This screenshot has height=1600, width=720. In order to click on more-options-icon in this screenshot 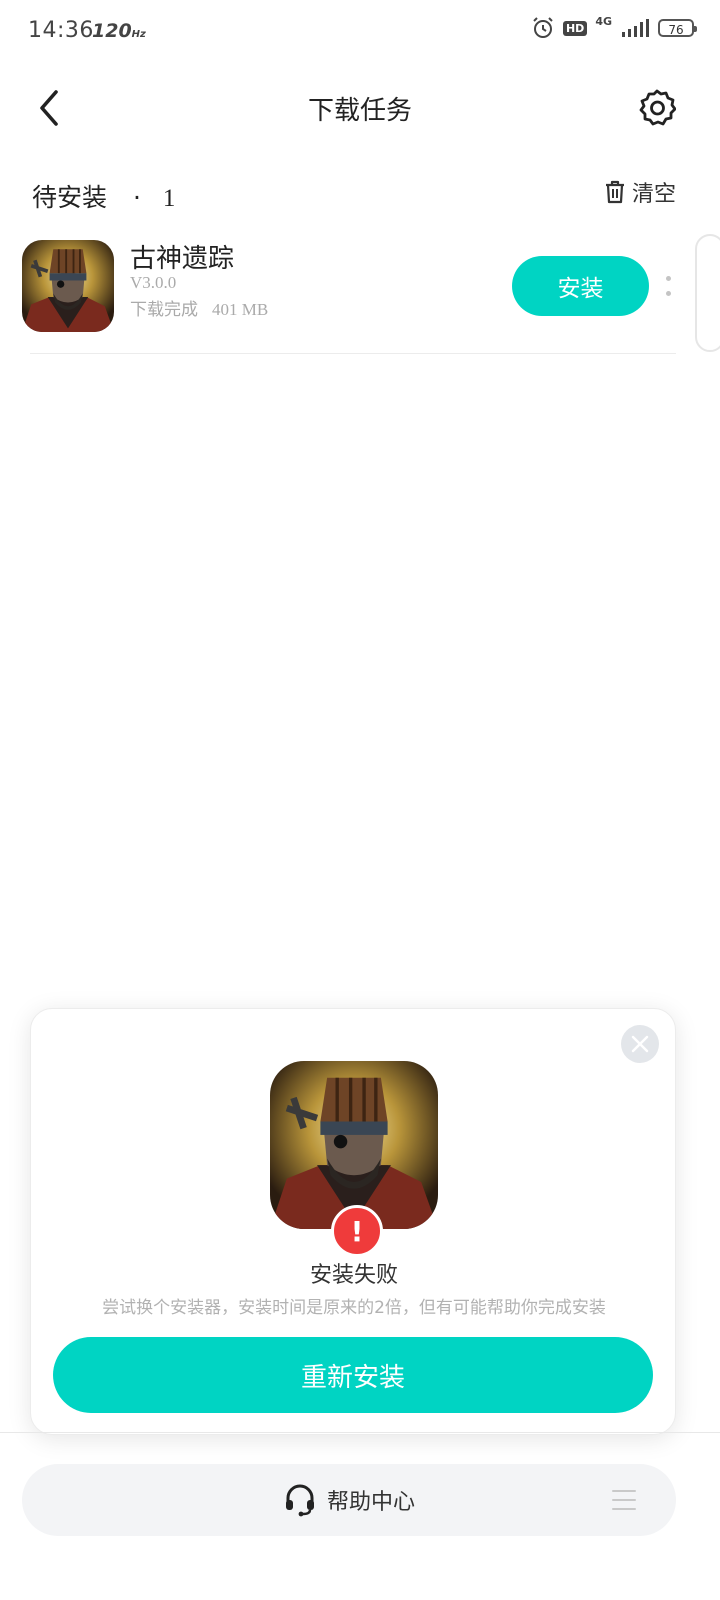, I will do `click(668, 286)`.